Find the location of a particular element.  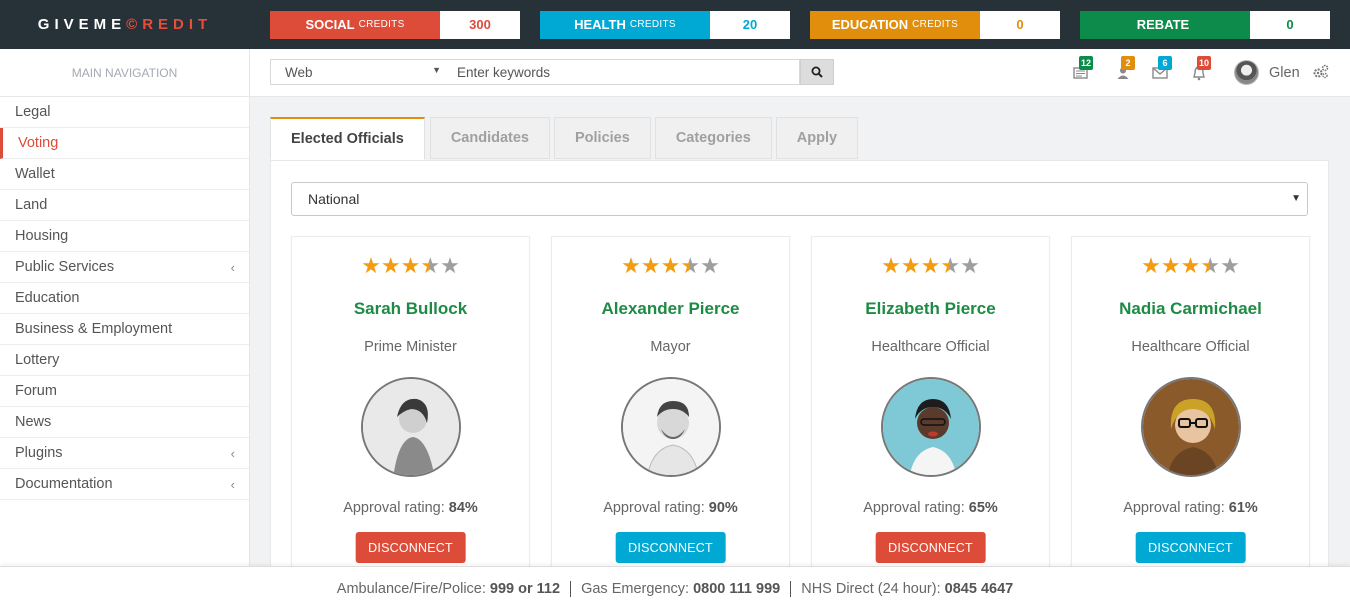

newspaper-icon: 12 is located at coordinates (1082, 69).